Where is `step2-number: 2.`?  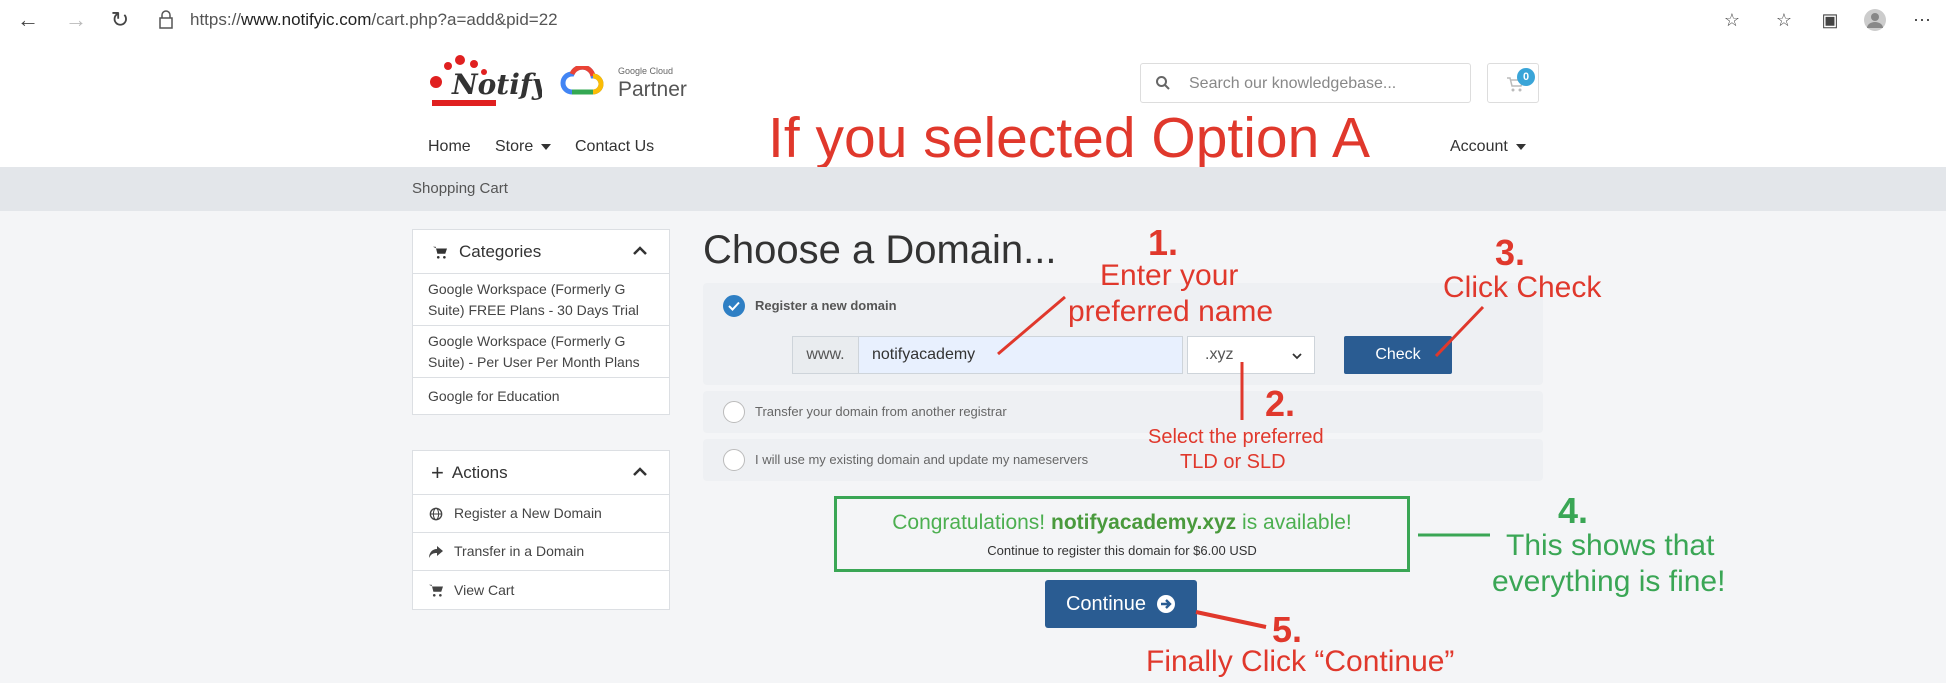 step2-number: 2. is located at coordinates (1280, 403).